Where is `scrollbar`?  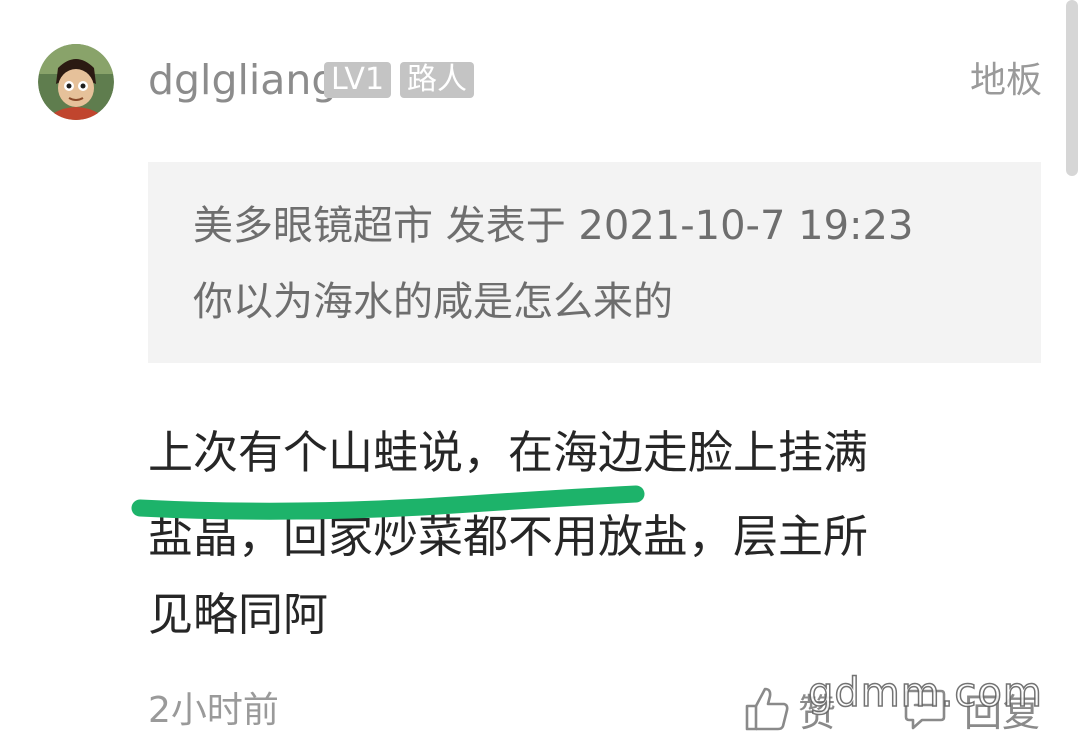 scrollbar is located at coordinates (1072, 377).